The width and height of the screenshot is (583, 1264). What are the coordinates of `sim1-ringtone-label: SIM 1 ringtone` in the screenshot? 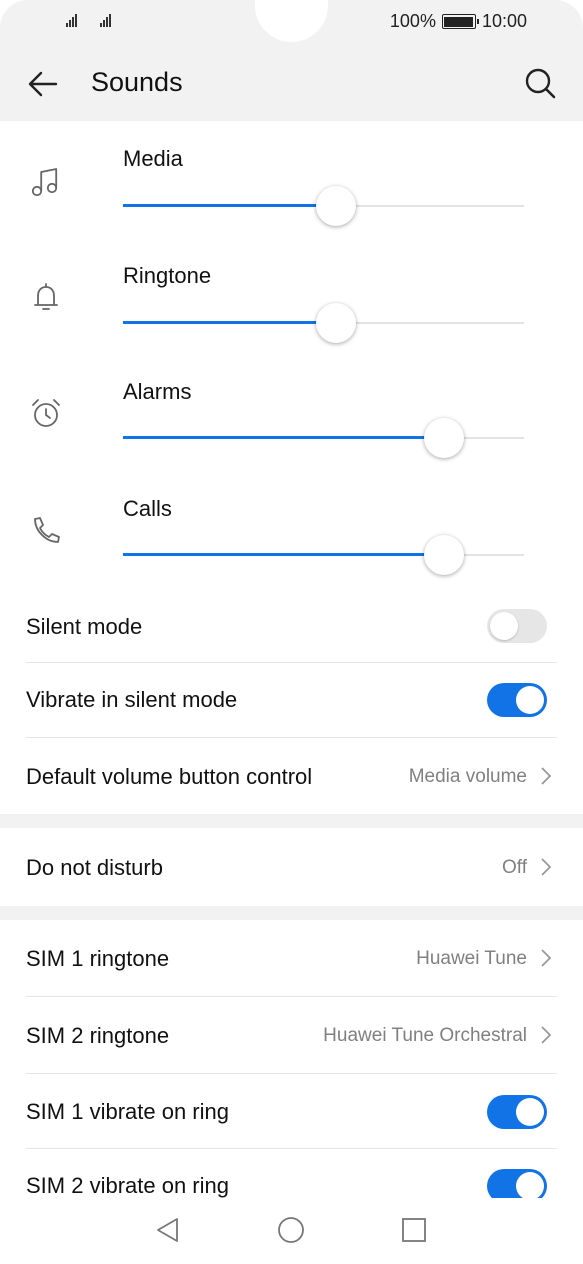 It's located at (98, 958).